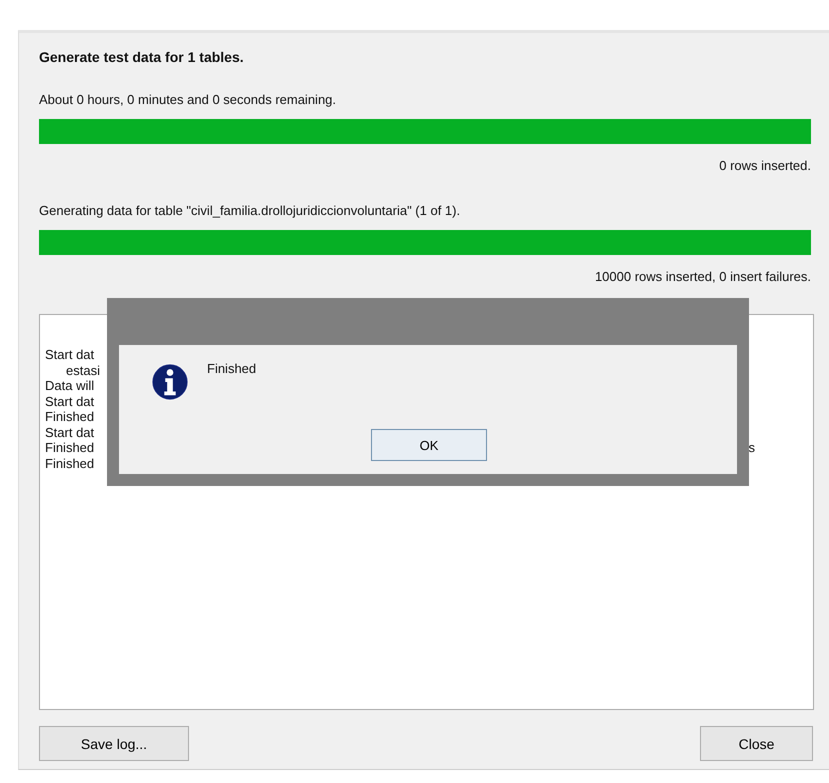 This screenshot has width=829, height=783. Describe the element at coordinates (764, 165) in the screenshot. I see `rows-inserted-text: 0 rows inserted.` at that location.